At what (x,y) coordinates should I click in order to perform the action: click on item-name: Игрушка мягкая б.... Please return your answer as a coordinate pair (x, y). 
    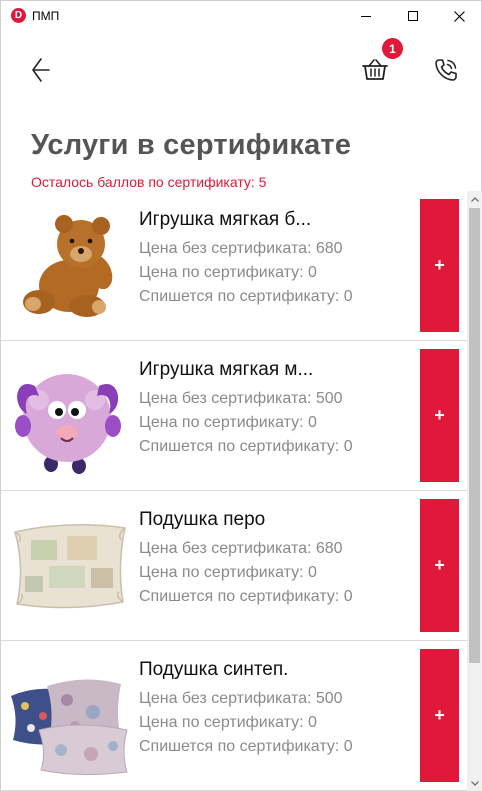
    Looking at the image, I should click on (225, 219).